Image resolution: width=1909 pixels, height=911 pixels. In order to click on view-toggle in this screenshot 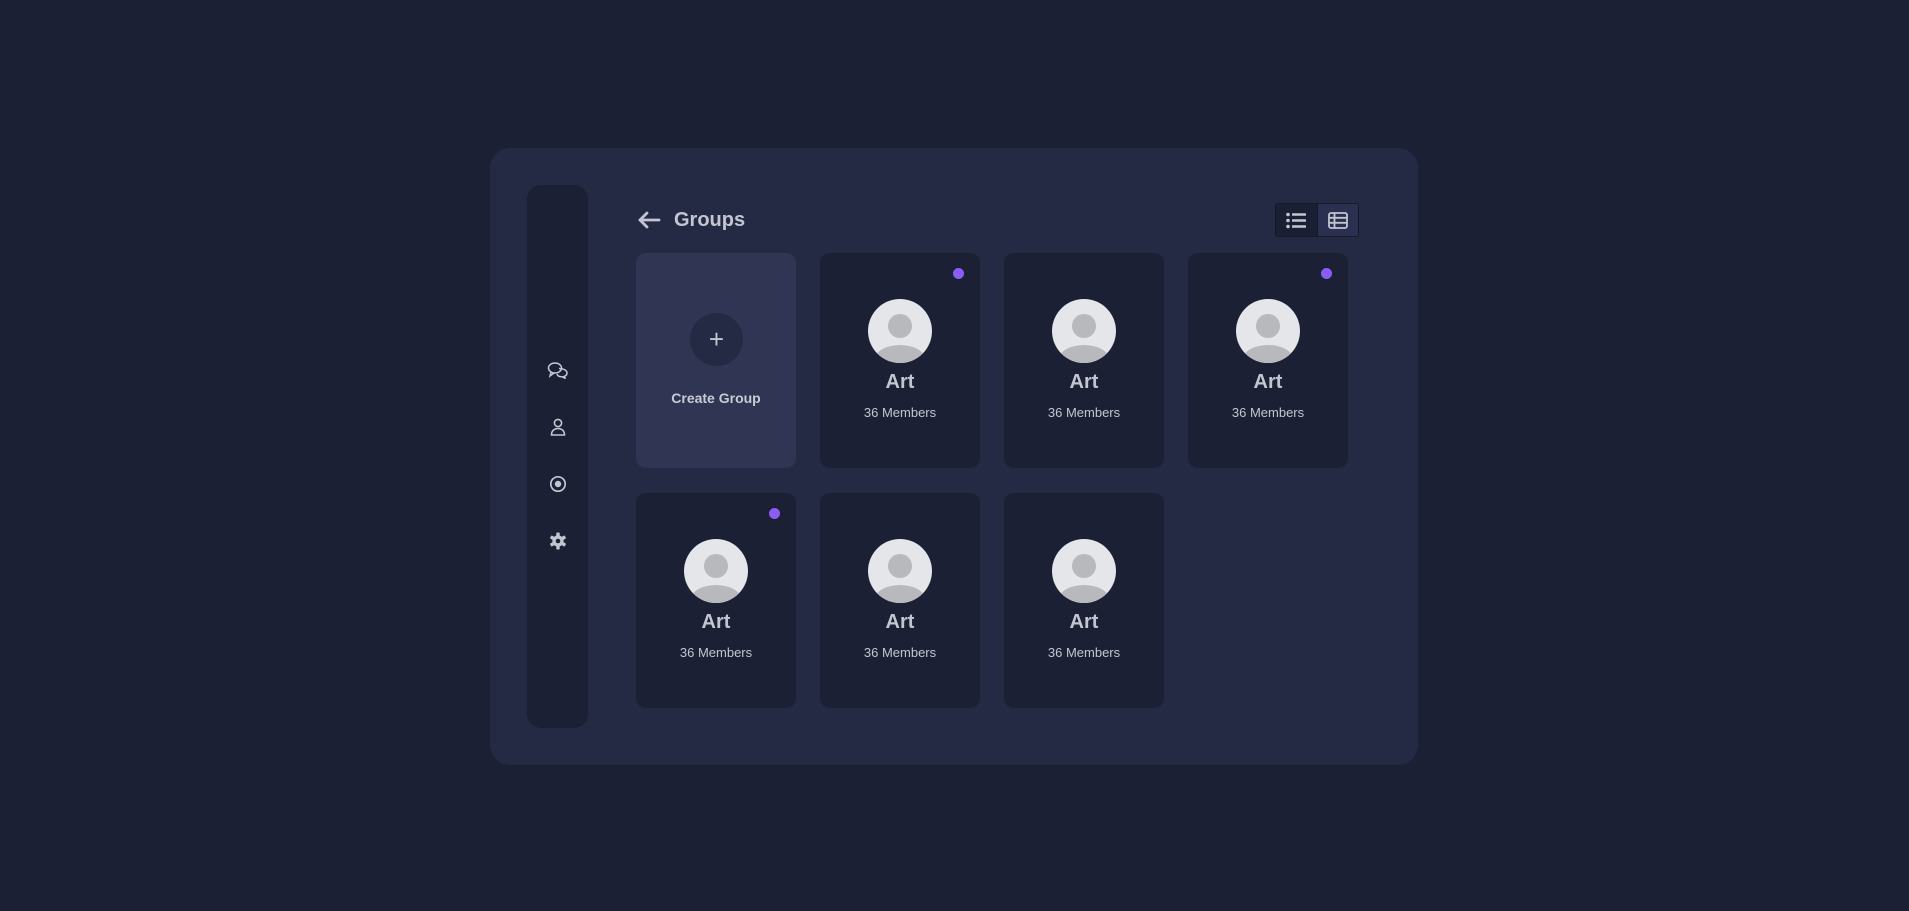, I will do `click(1317, 220)`.